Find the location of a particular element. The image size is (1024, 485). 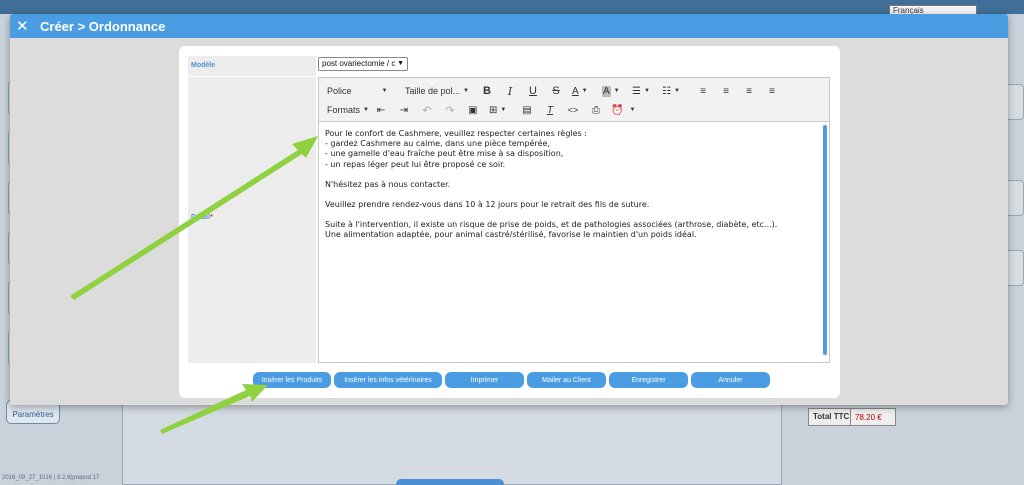

table-icon: ⊞ ▼ is located at coordinates (497, 110).